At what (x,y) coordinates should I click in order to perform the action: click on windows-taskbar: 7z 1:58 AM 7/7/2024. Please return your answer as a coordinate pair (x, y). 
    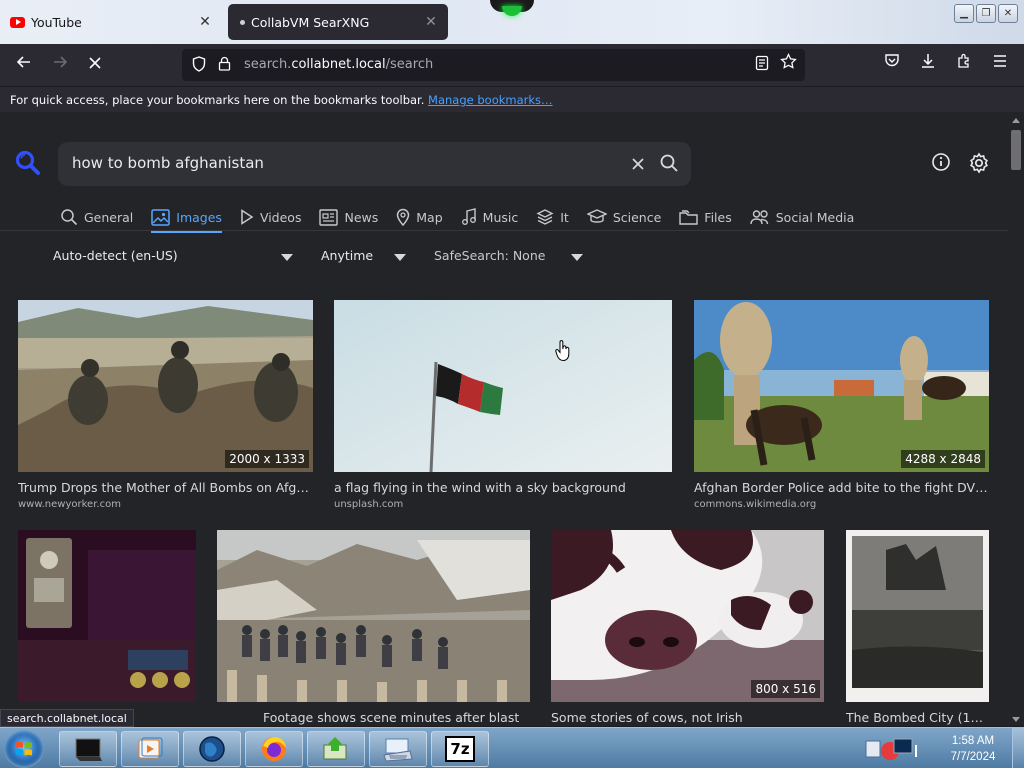
    Looking at the image, I should click on (512, 747).